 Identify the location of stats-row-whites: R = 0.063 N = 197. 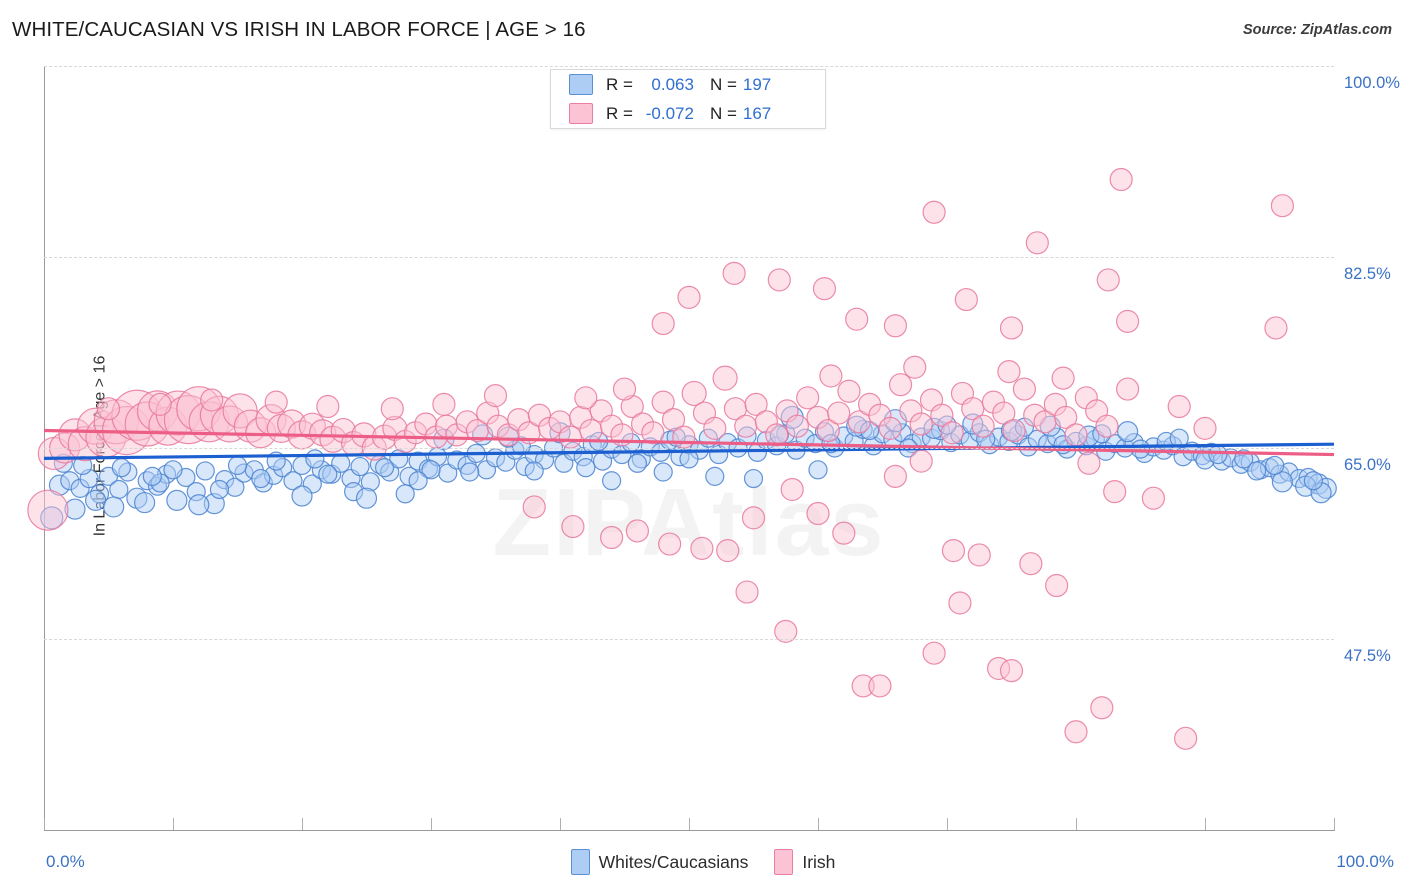
(688, 84).